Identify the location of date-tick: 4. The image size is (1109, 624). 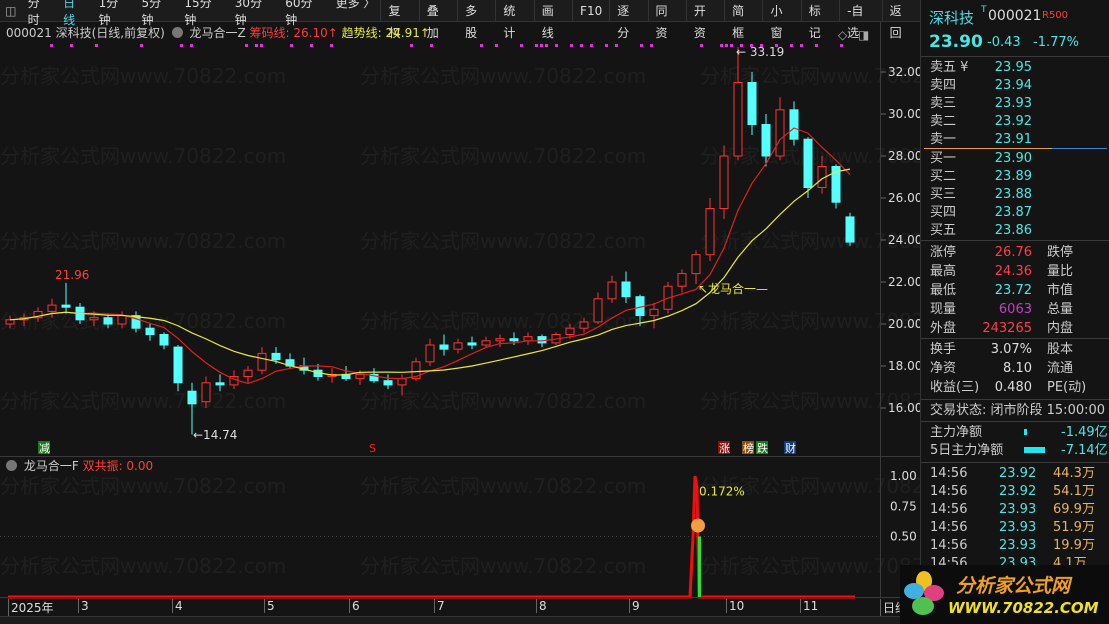
(177, 606).